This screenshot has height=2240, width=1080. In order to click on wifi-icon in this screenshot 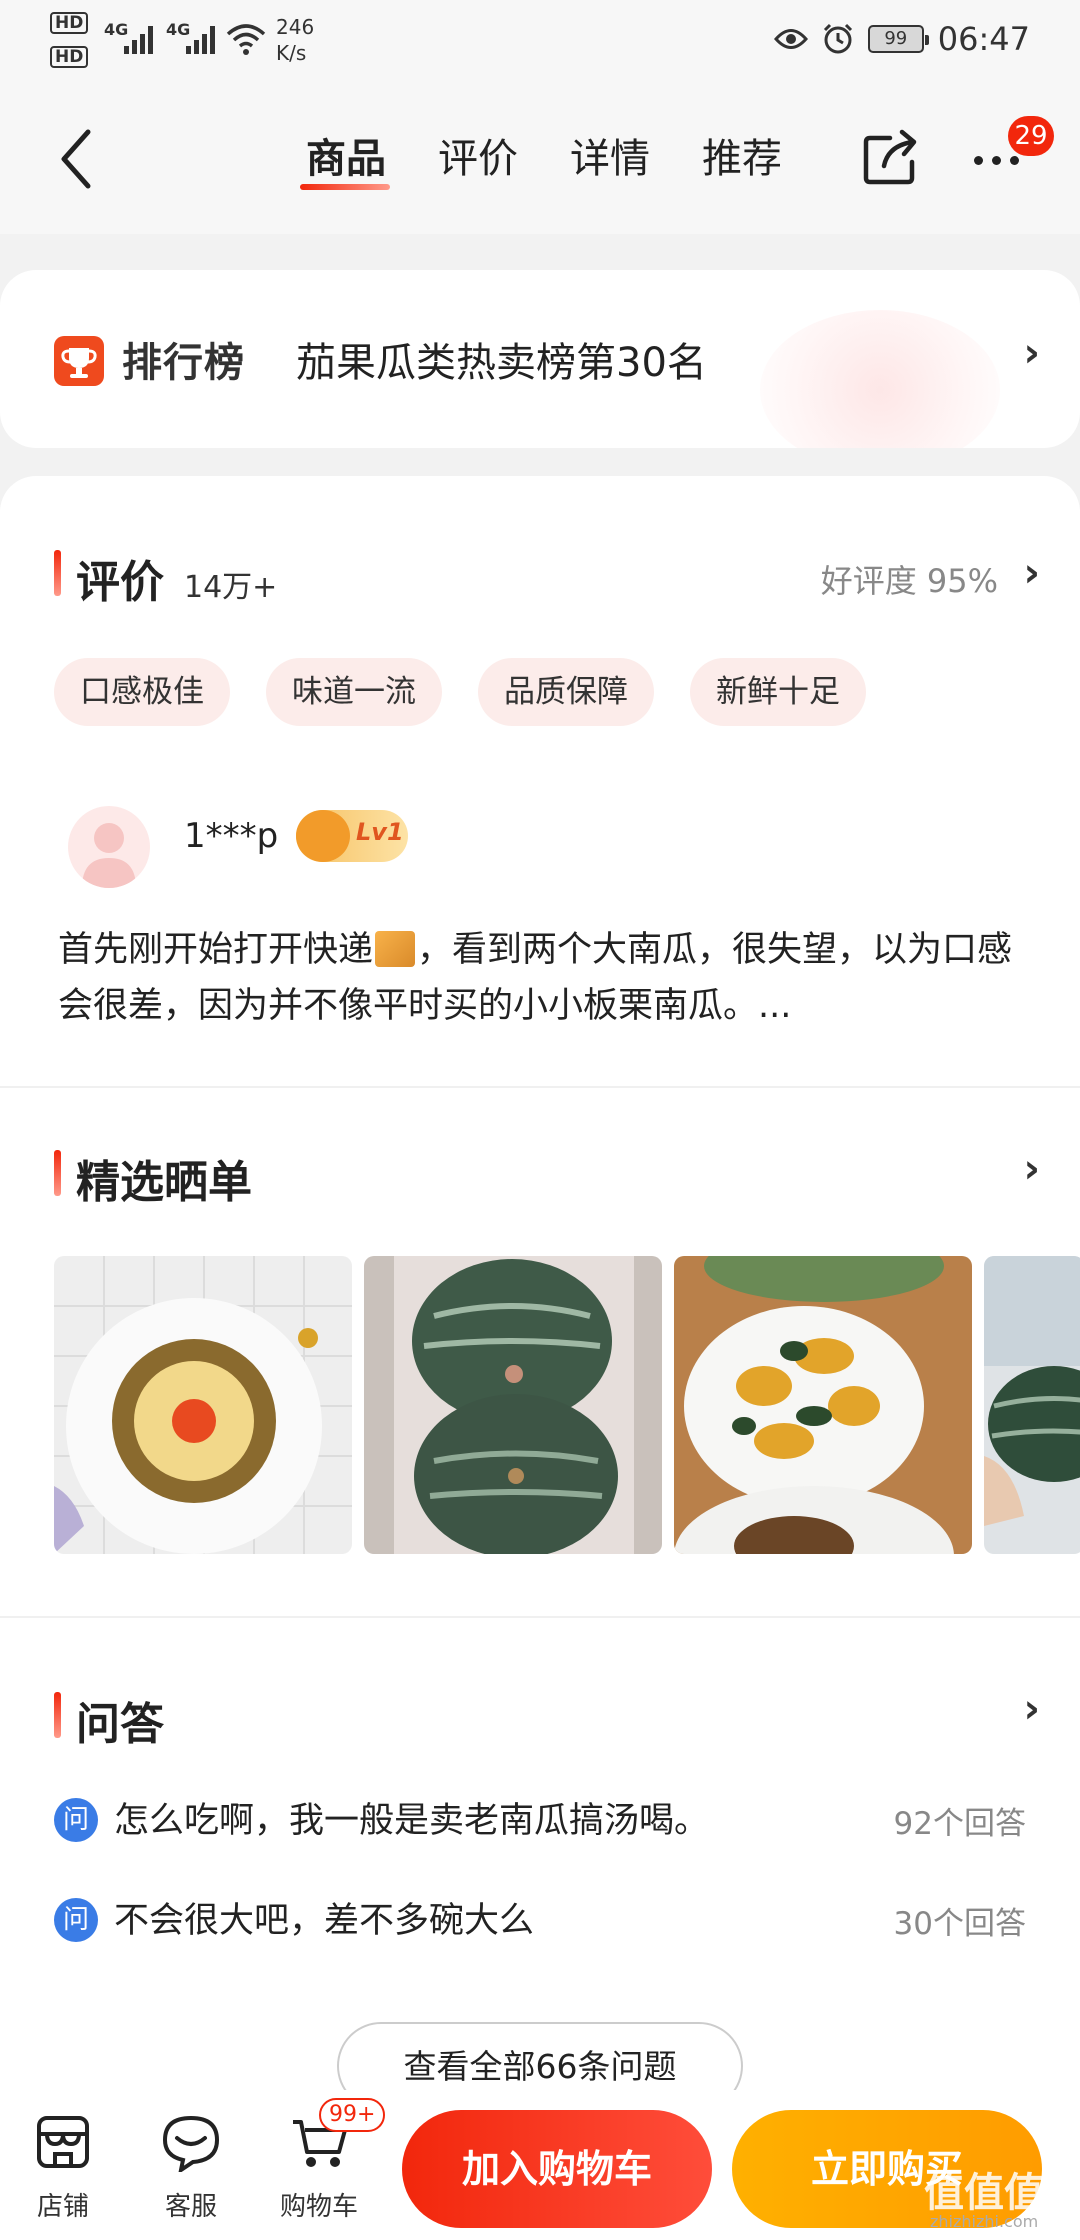, I will do `click(246, 39)`.